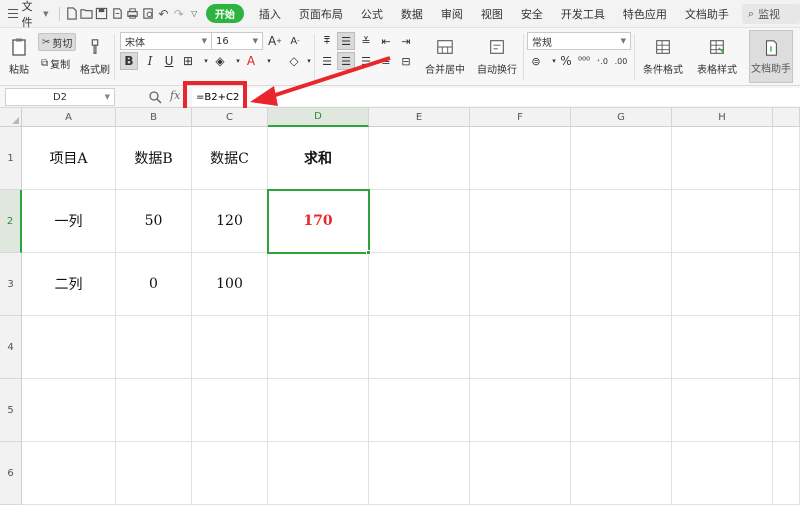 The height and width of the screenshot is (526, 800). What do you see at coordinates (520, 158) in the screenshot?
I see `cell-f1` at bounding box center [520, 158].